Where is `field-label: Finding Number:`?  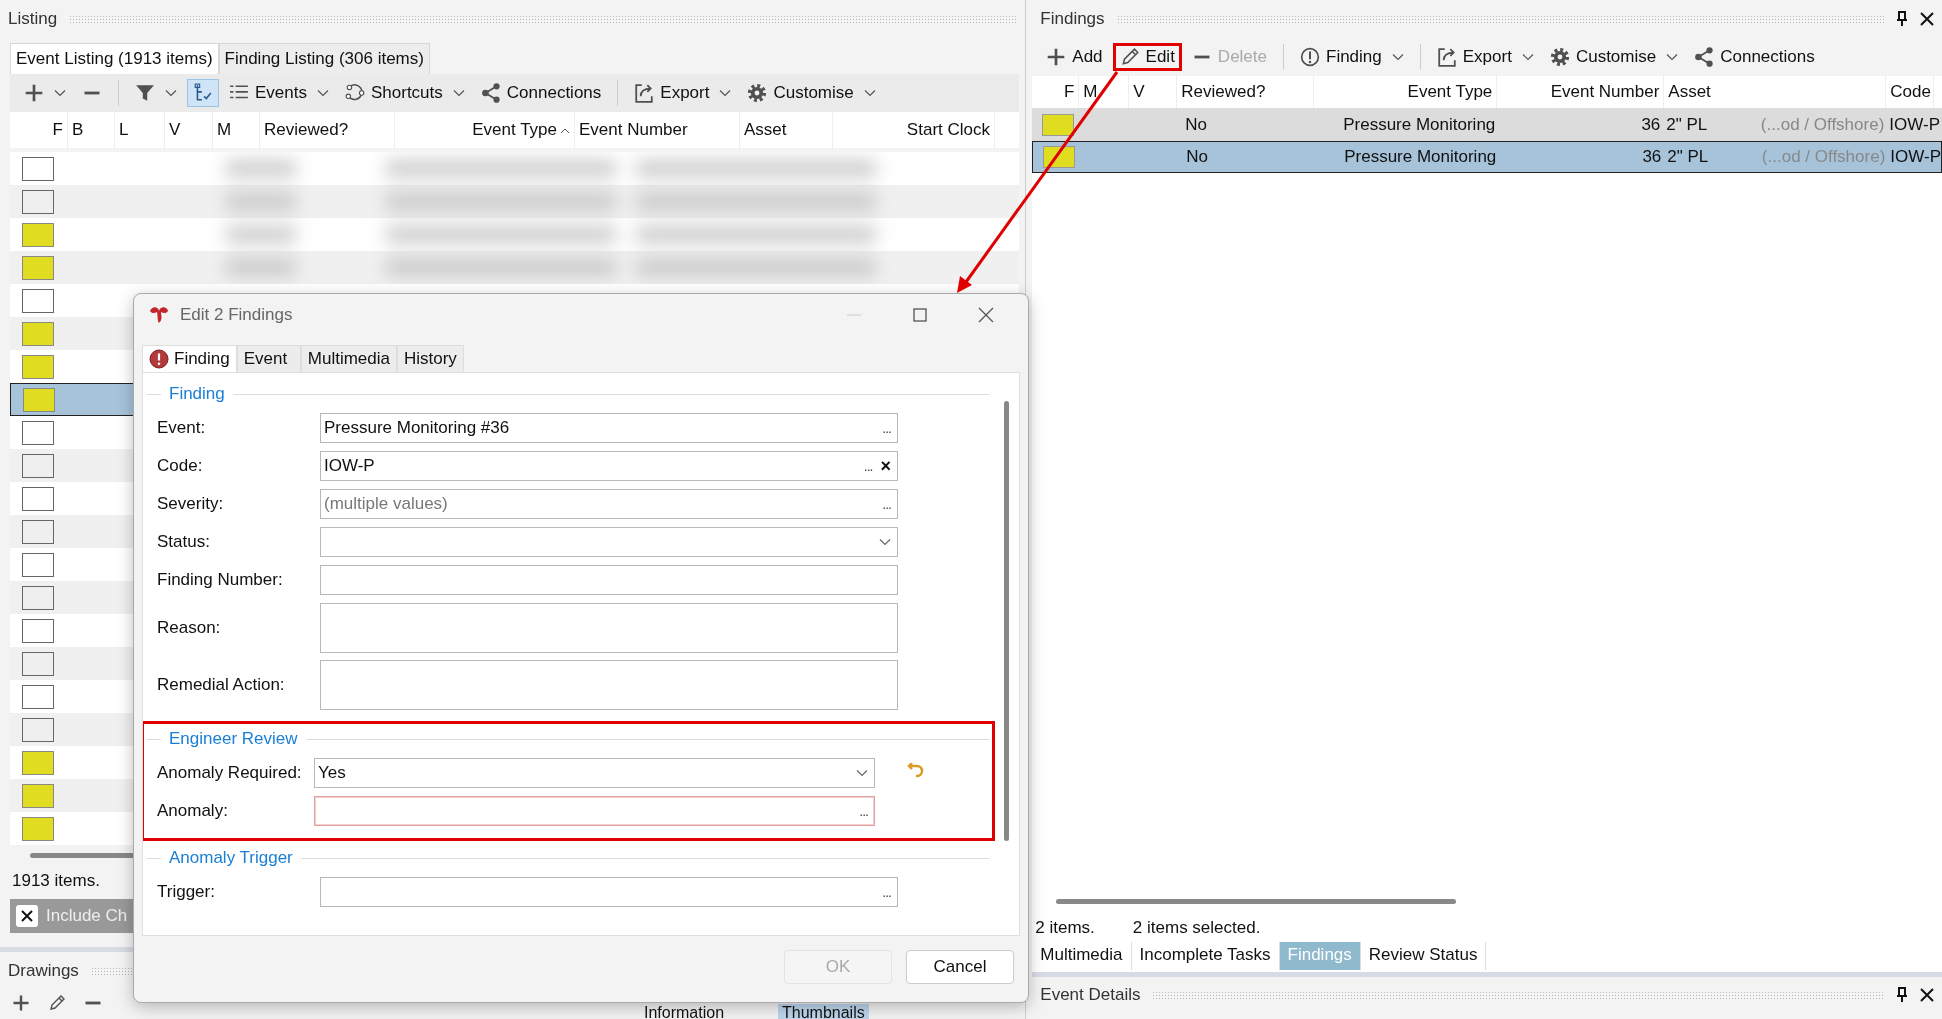 field-label: Finding Number: is located at coordinates (220, 580).